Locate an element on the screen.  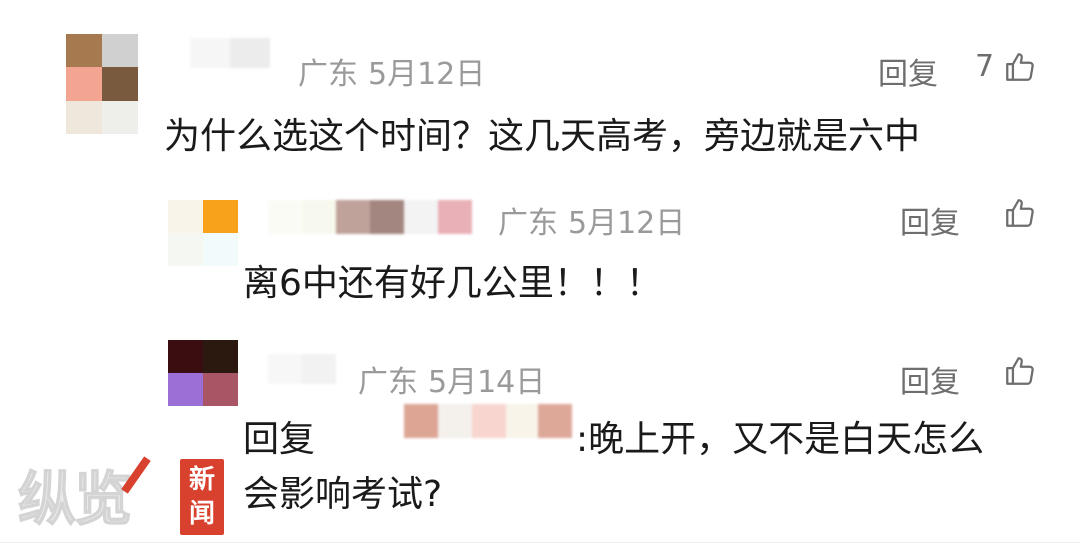
bottom-divider is located at coordinates (540, 542).